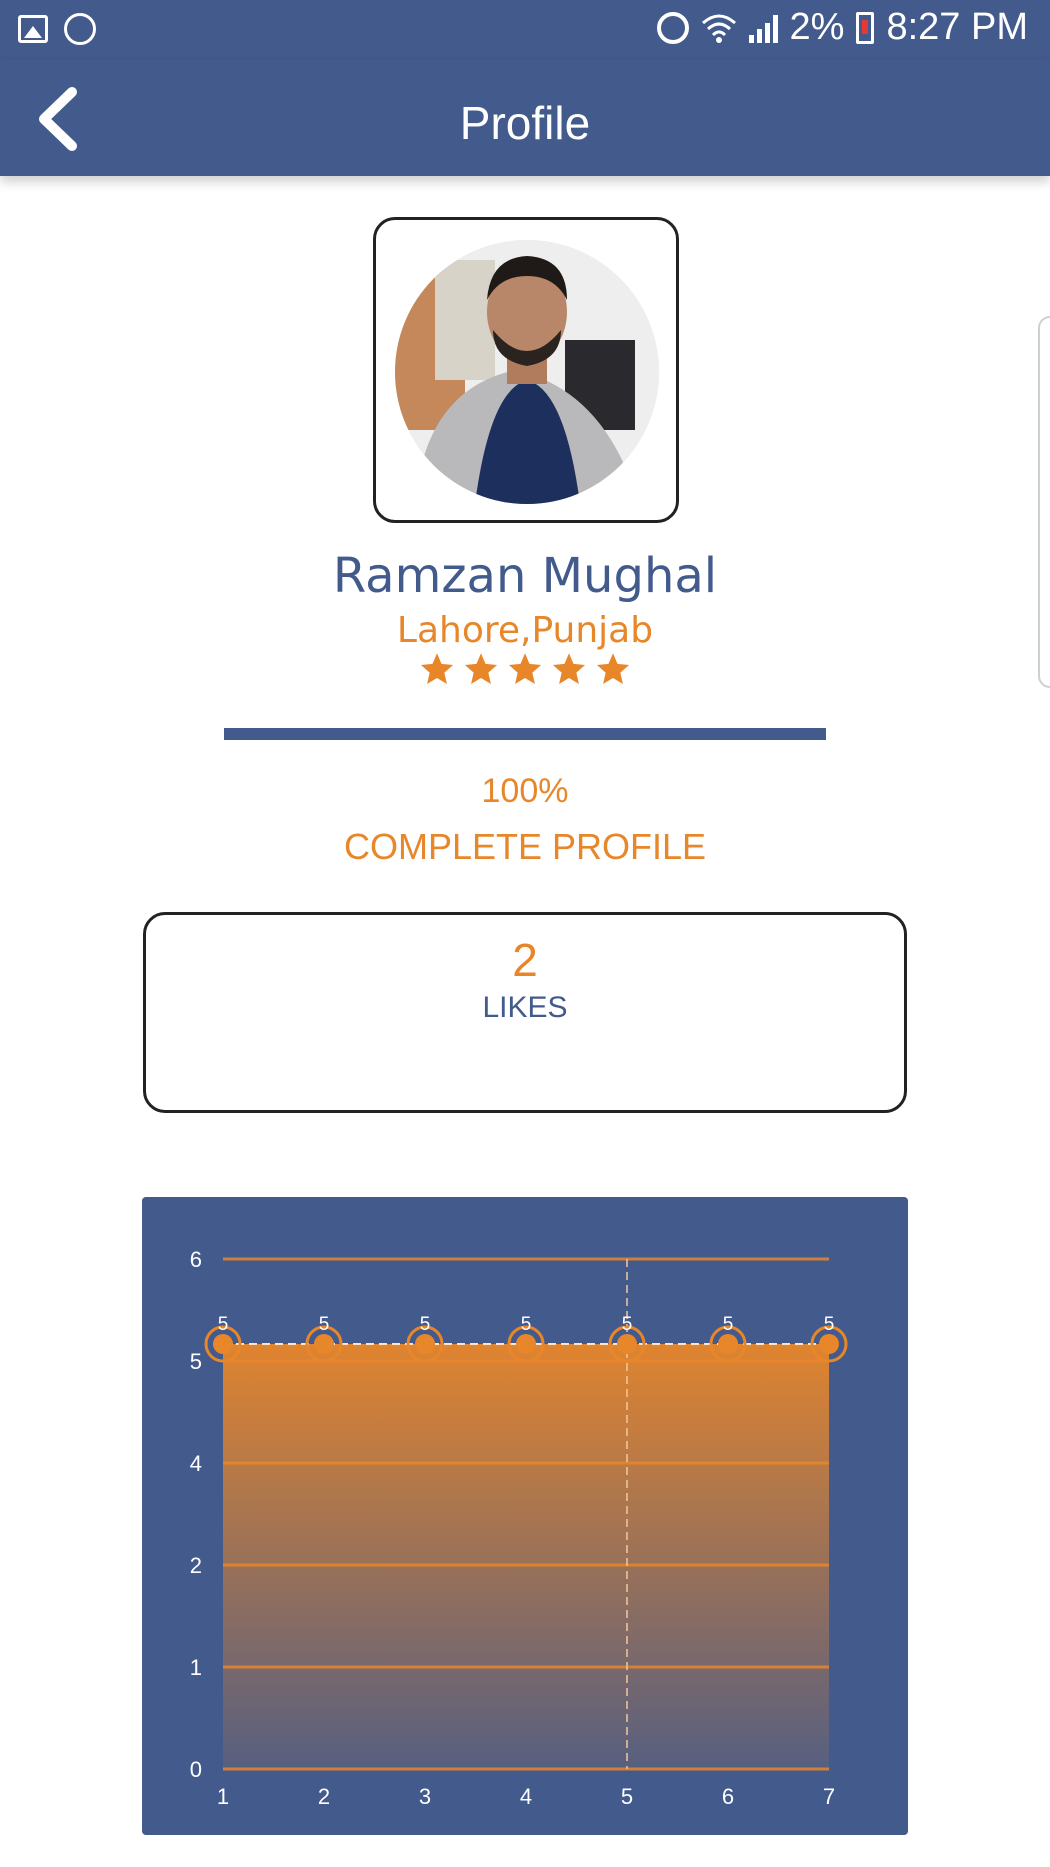 Image resolution: width=1050 pixels, height=1867 pixels. Describe the element at coordinates (196, 1259) in the screenshot. I see `y-tick-label: 6` at that location.